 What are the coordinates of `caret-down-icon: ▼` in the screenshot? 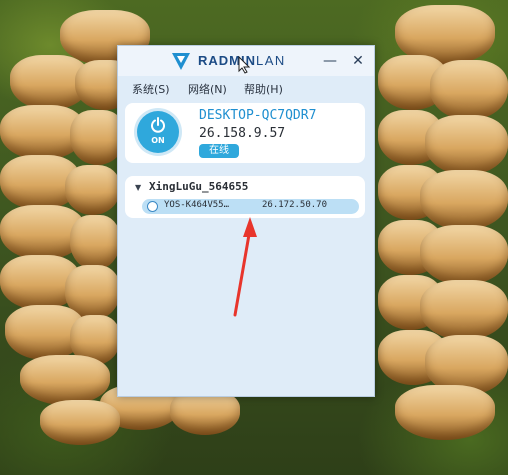 It's located at (138, 187).